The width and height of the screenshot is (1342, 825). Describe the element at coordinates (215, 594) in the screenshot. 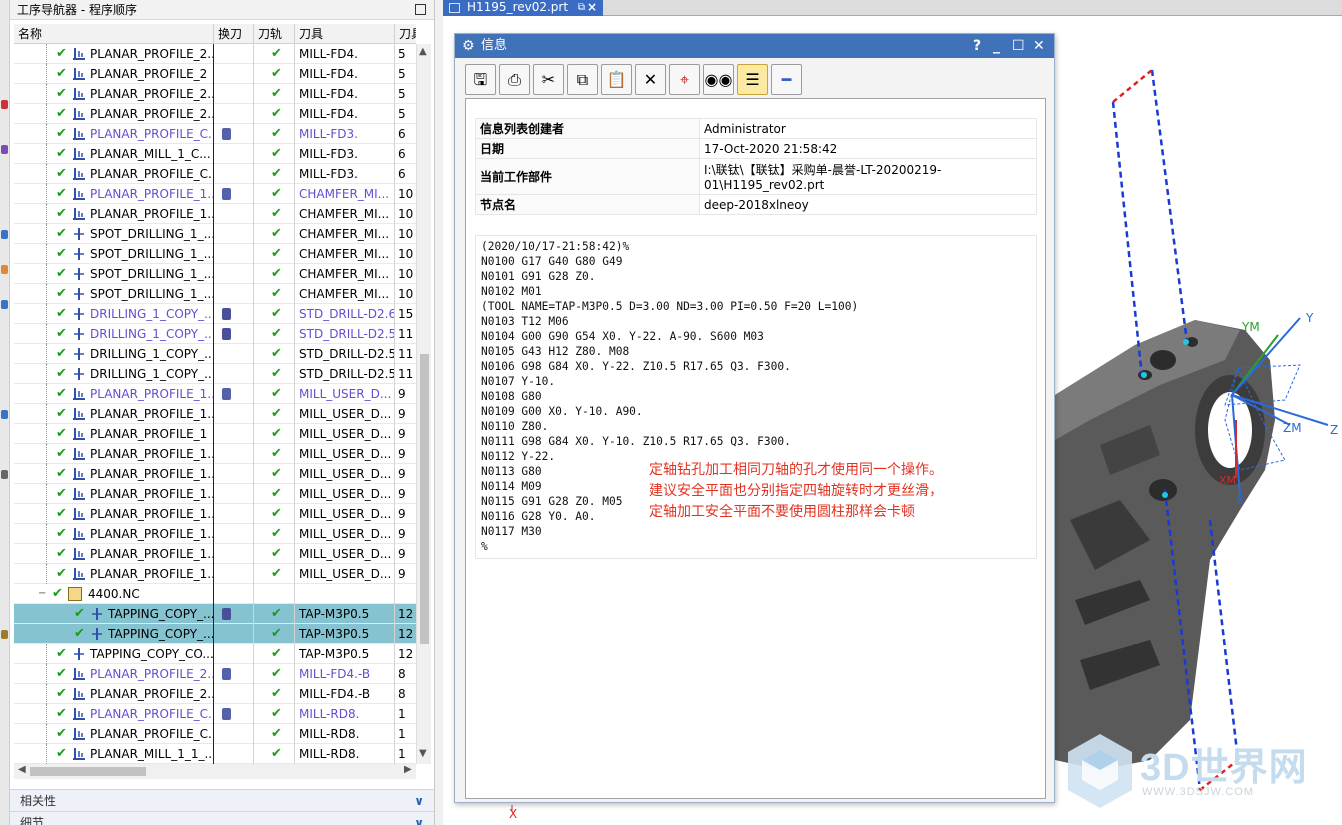

I see `program-group-row: − ✔ 4400.NC` at that location.